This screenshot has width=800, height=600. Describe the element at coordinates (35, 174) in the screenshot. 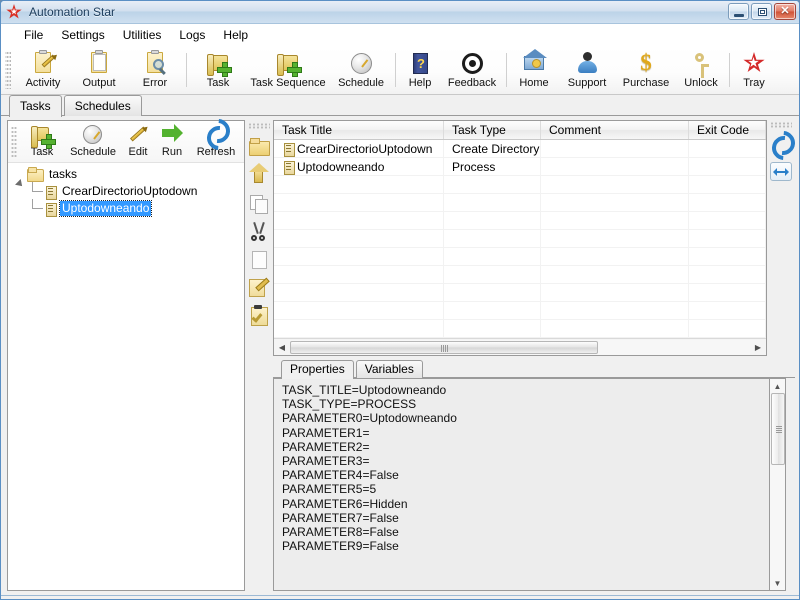

I see `folder-open-icon` at that location.